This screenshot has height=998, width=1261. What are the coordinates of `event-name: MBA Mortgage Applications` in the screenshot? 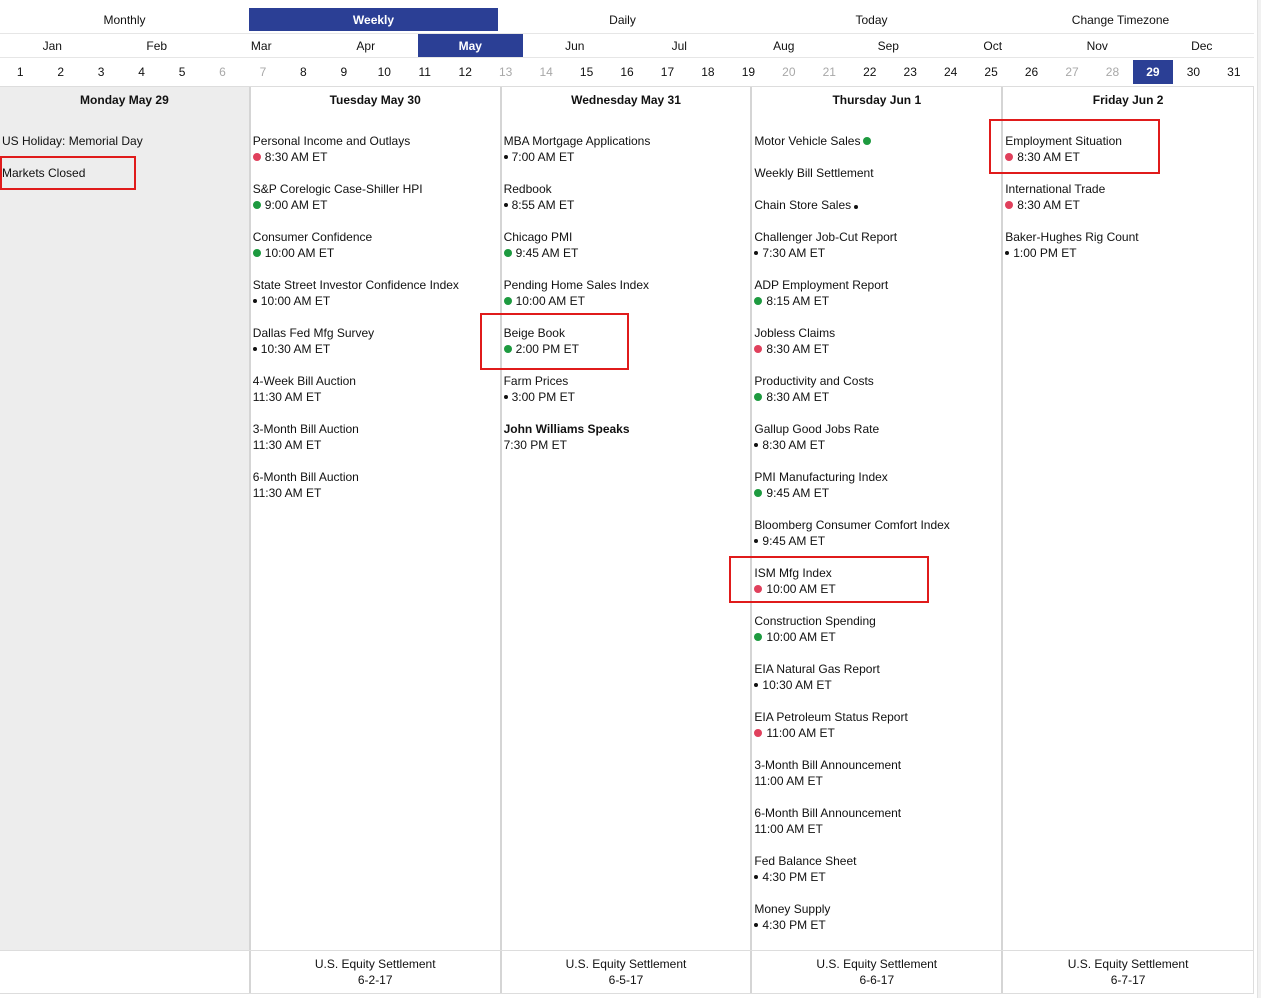 It's located at (627, 141).